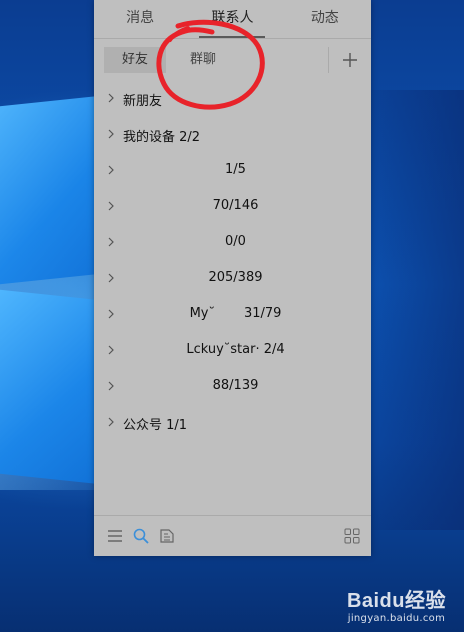 The image size is (464, 632). What do you see at coordinates (396, 601) in the screenshot?
I see `watermark-brand: Baidu经验` at bounding box center [396, 601].